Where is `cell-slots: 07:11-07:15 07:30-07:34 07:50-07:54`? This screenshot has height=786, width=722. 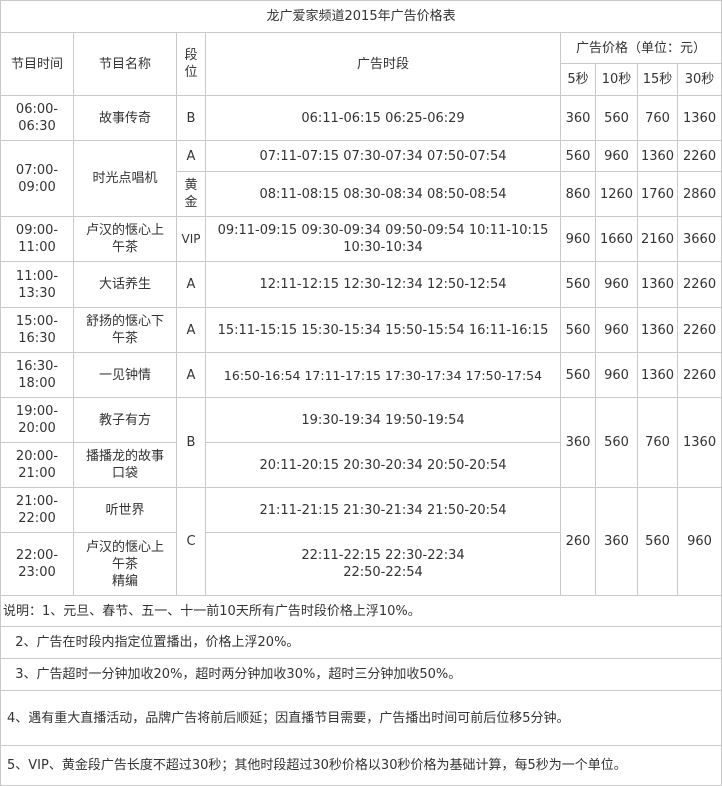 cell-slots: 07:11-07:15 07:30-07:34 07:50-07:54 is located at coordinates (383, 156).